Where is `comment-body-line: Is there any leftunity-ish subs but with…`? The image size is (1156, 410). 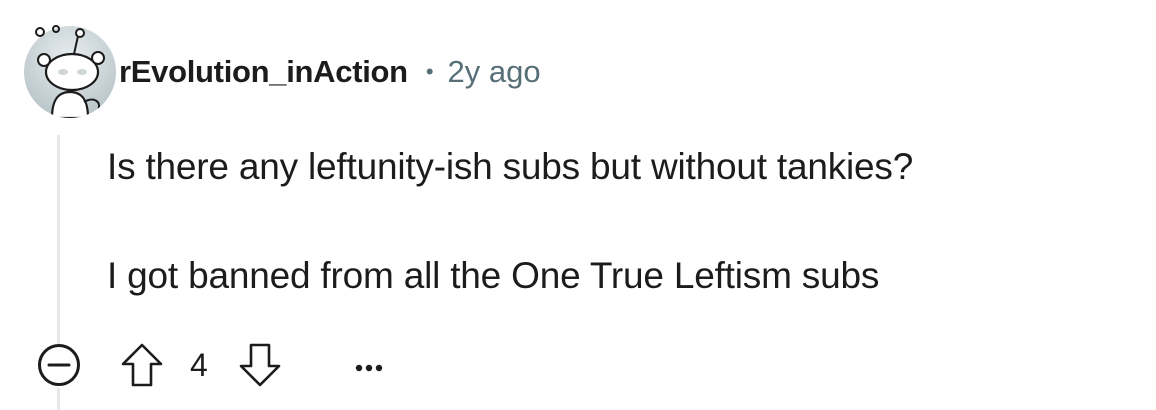 comment-body-line: Is there any leftunity-ish subs but with… is located at coordinates (510, 166).